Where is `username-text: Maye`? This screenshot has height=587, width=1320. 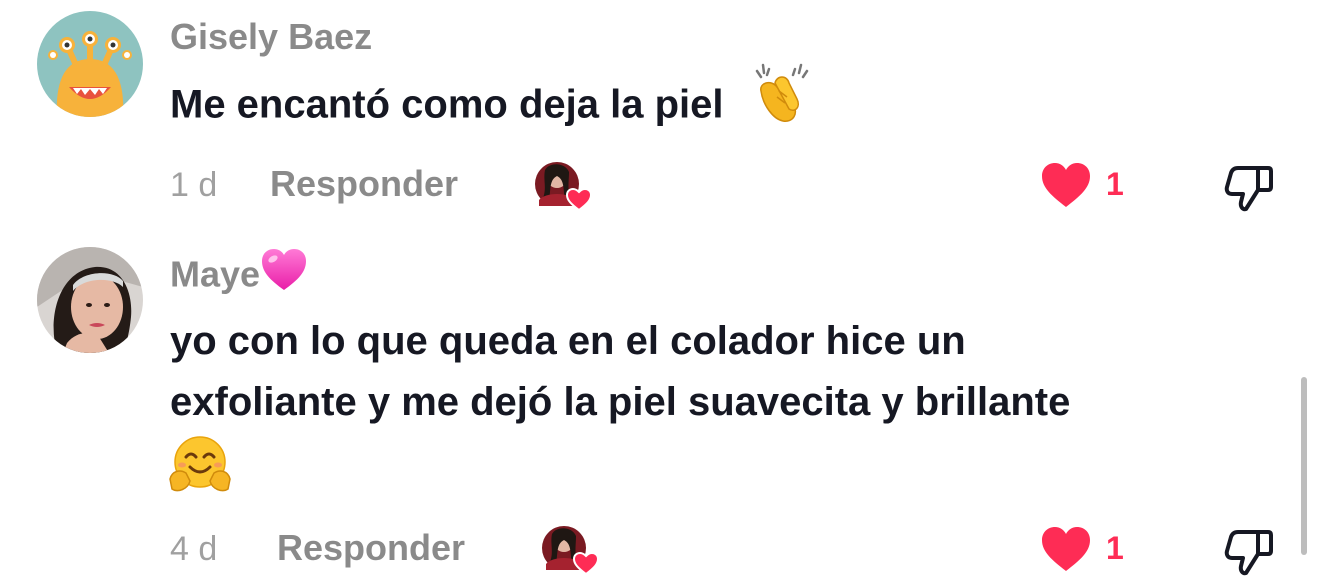
username-text: Maye is located at coordinates (215, 274).